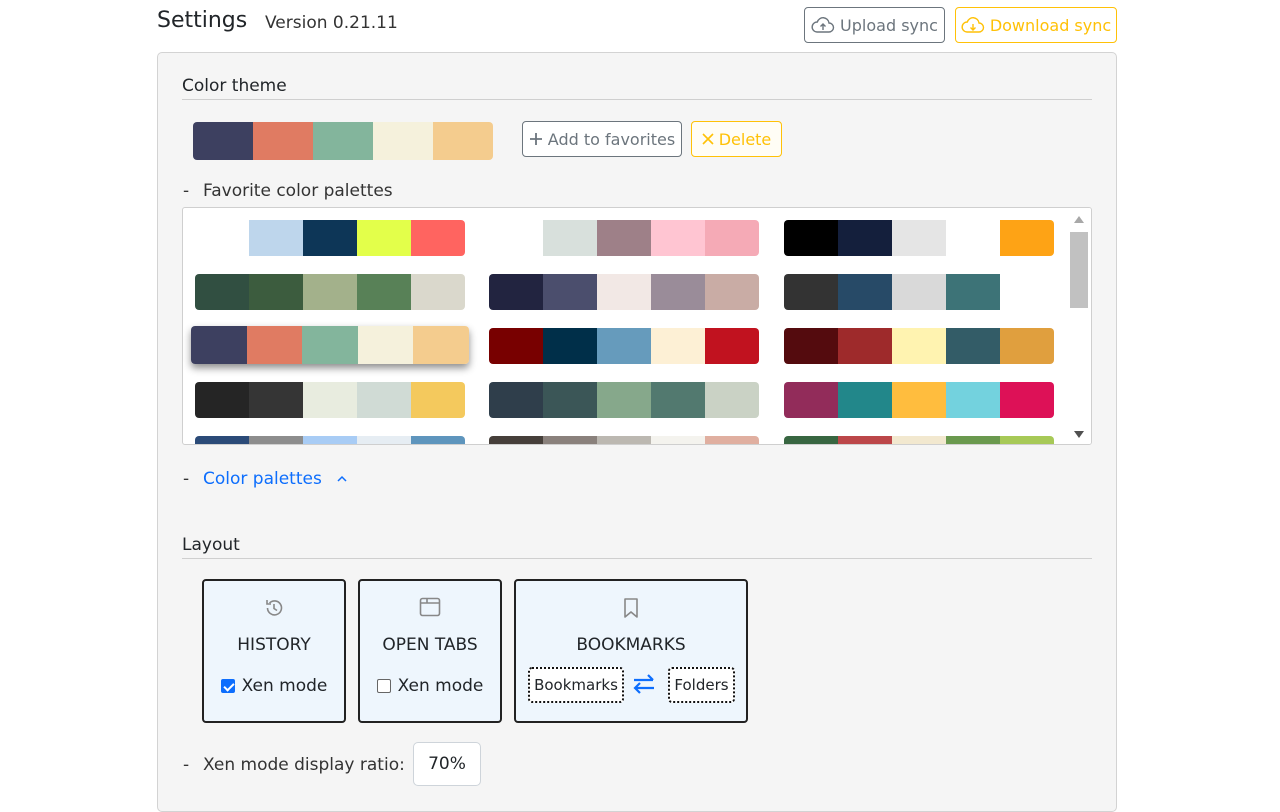 The image size is (1280, 812). What do you see at coordinates (576, 685) in the screenshot?
I see `bookmarks-option: Bookmarks` at bounding box center [576, 685].